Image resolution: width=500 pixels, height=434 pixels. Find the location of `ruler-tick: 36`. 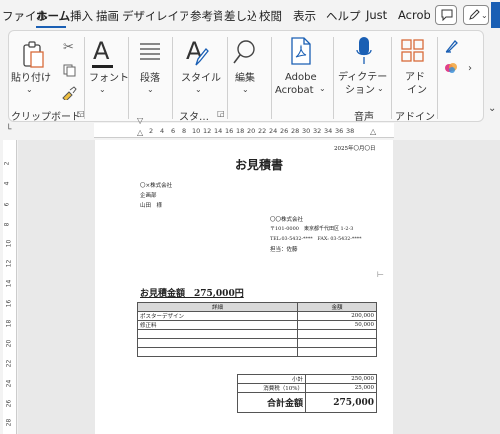

ruler-tick: 36 is located at coordinates (339, 131).